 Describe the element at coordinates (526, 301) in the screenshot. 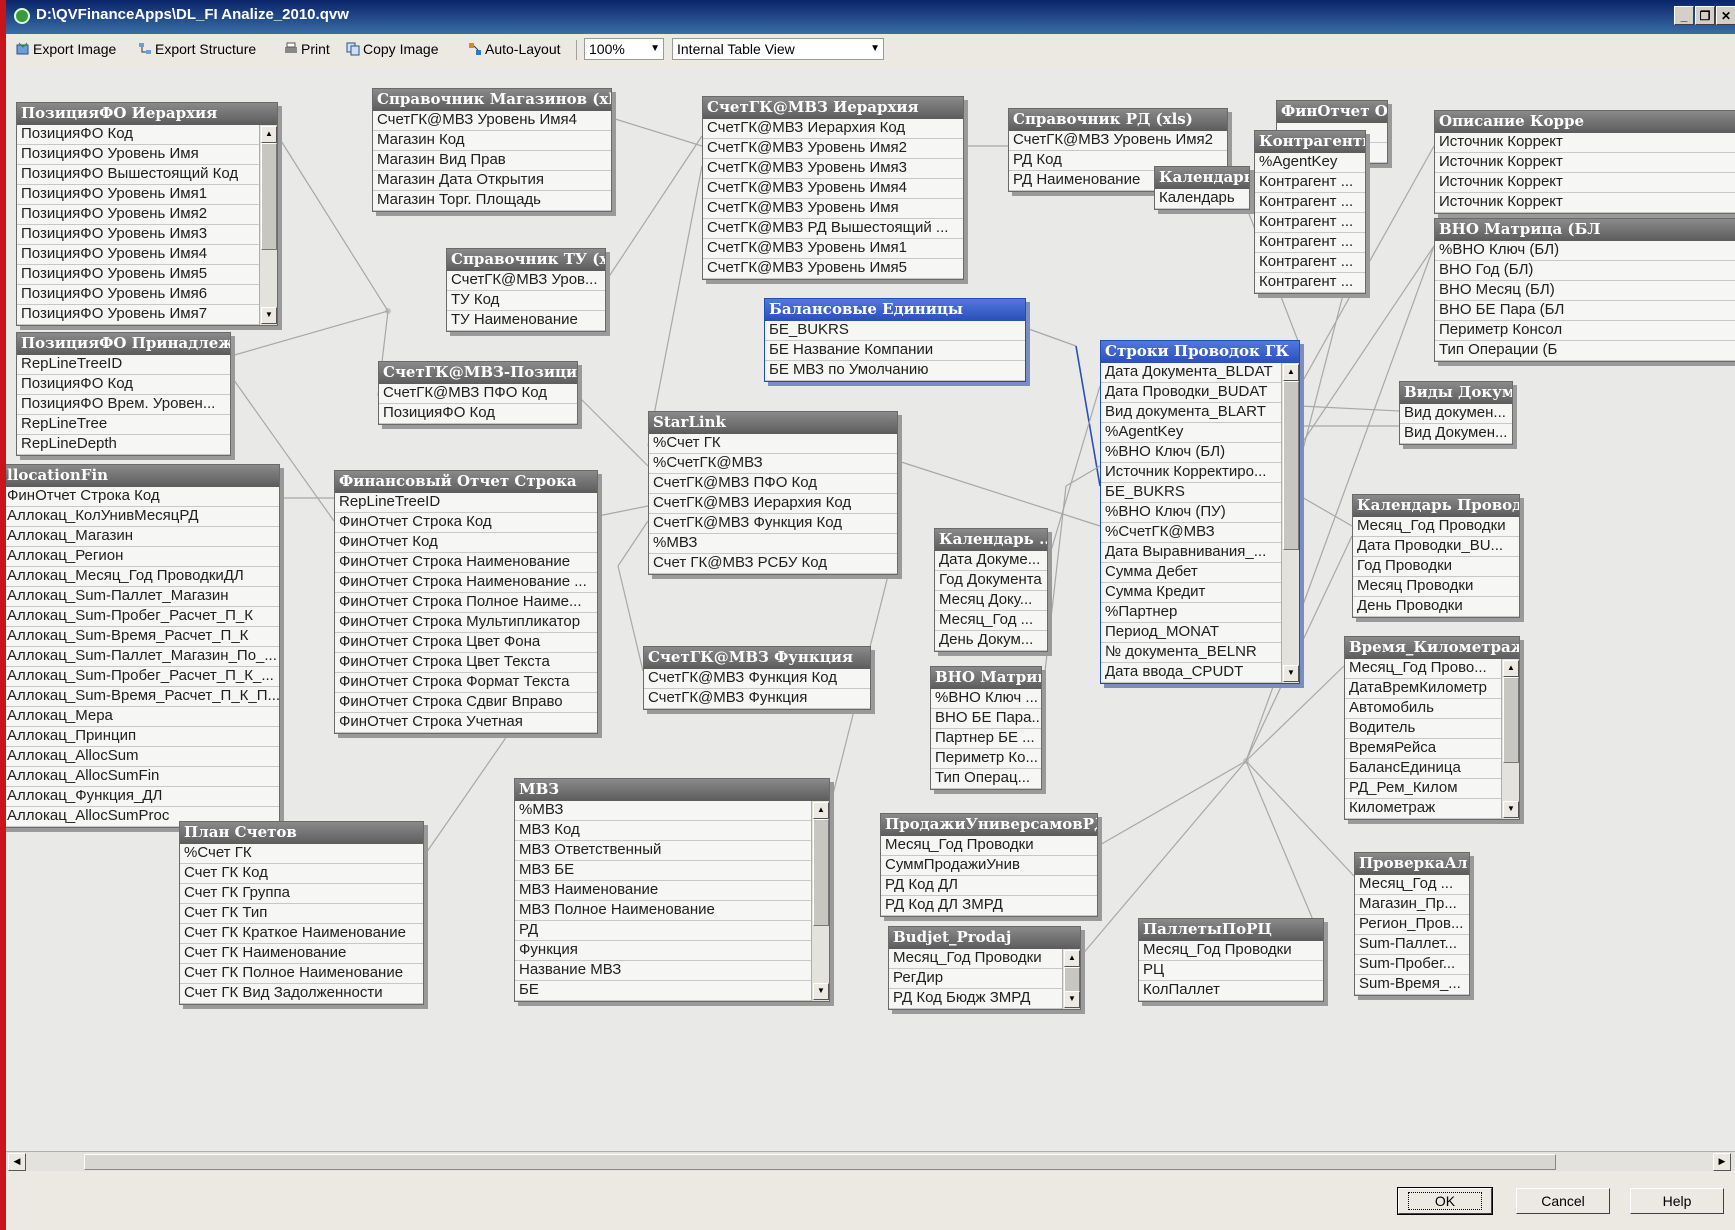

I see `table-field: ТУ Код` at that location.